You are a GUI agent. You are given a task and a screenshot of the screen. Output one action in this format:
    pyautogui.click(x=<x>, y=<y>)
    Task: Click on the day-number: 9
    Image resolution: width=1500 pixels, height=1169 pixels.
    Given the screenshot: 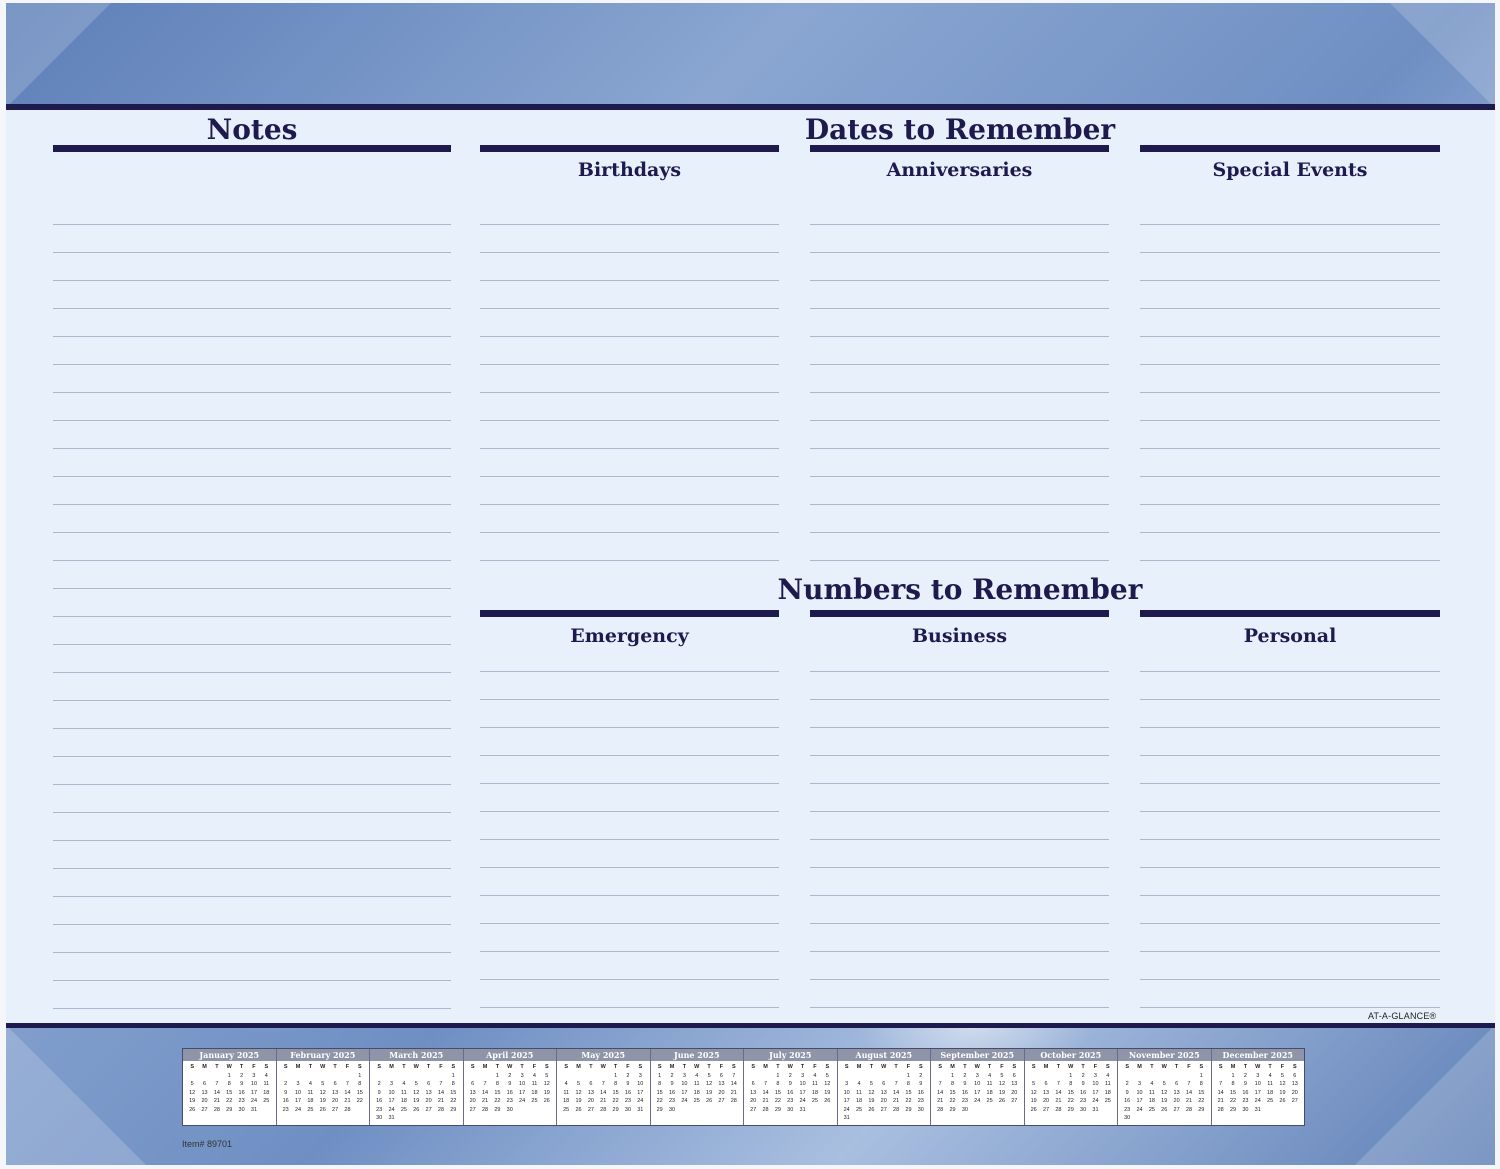 What is the action you would take?
    pyautogui.click(x=242, y=1084)
    